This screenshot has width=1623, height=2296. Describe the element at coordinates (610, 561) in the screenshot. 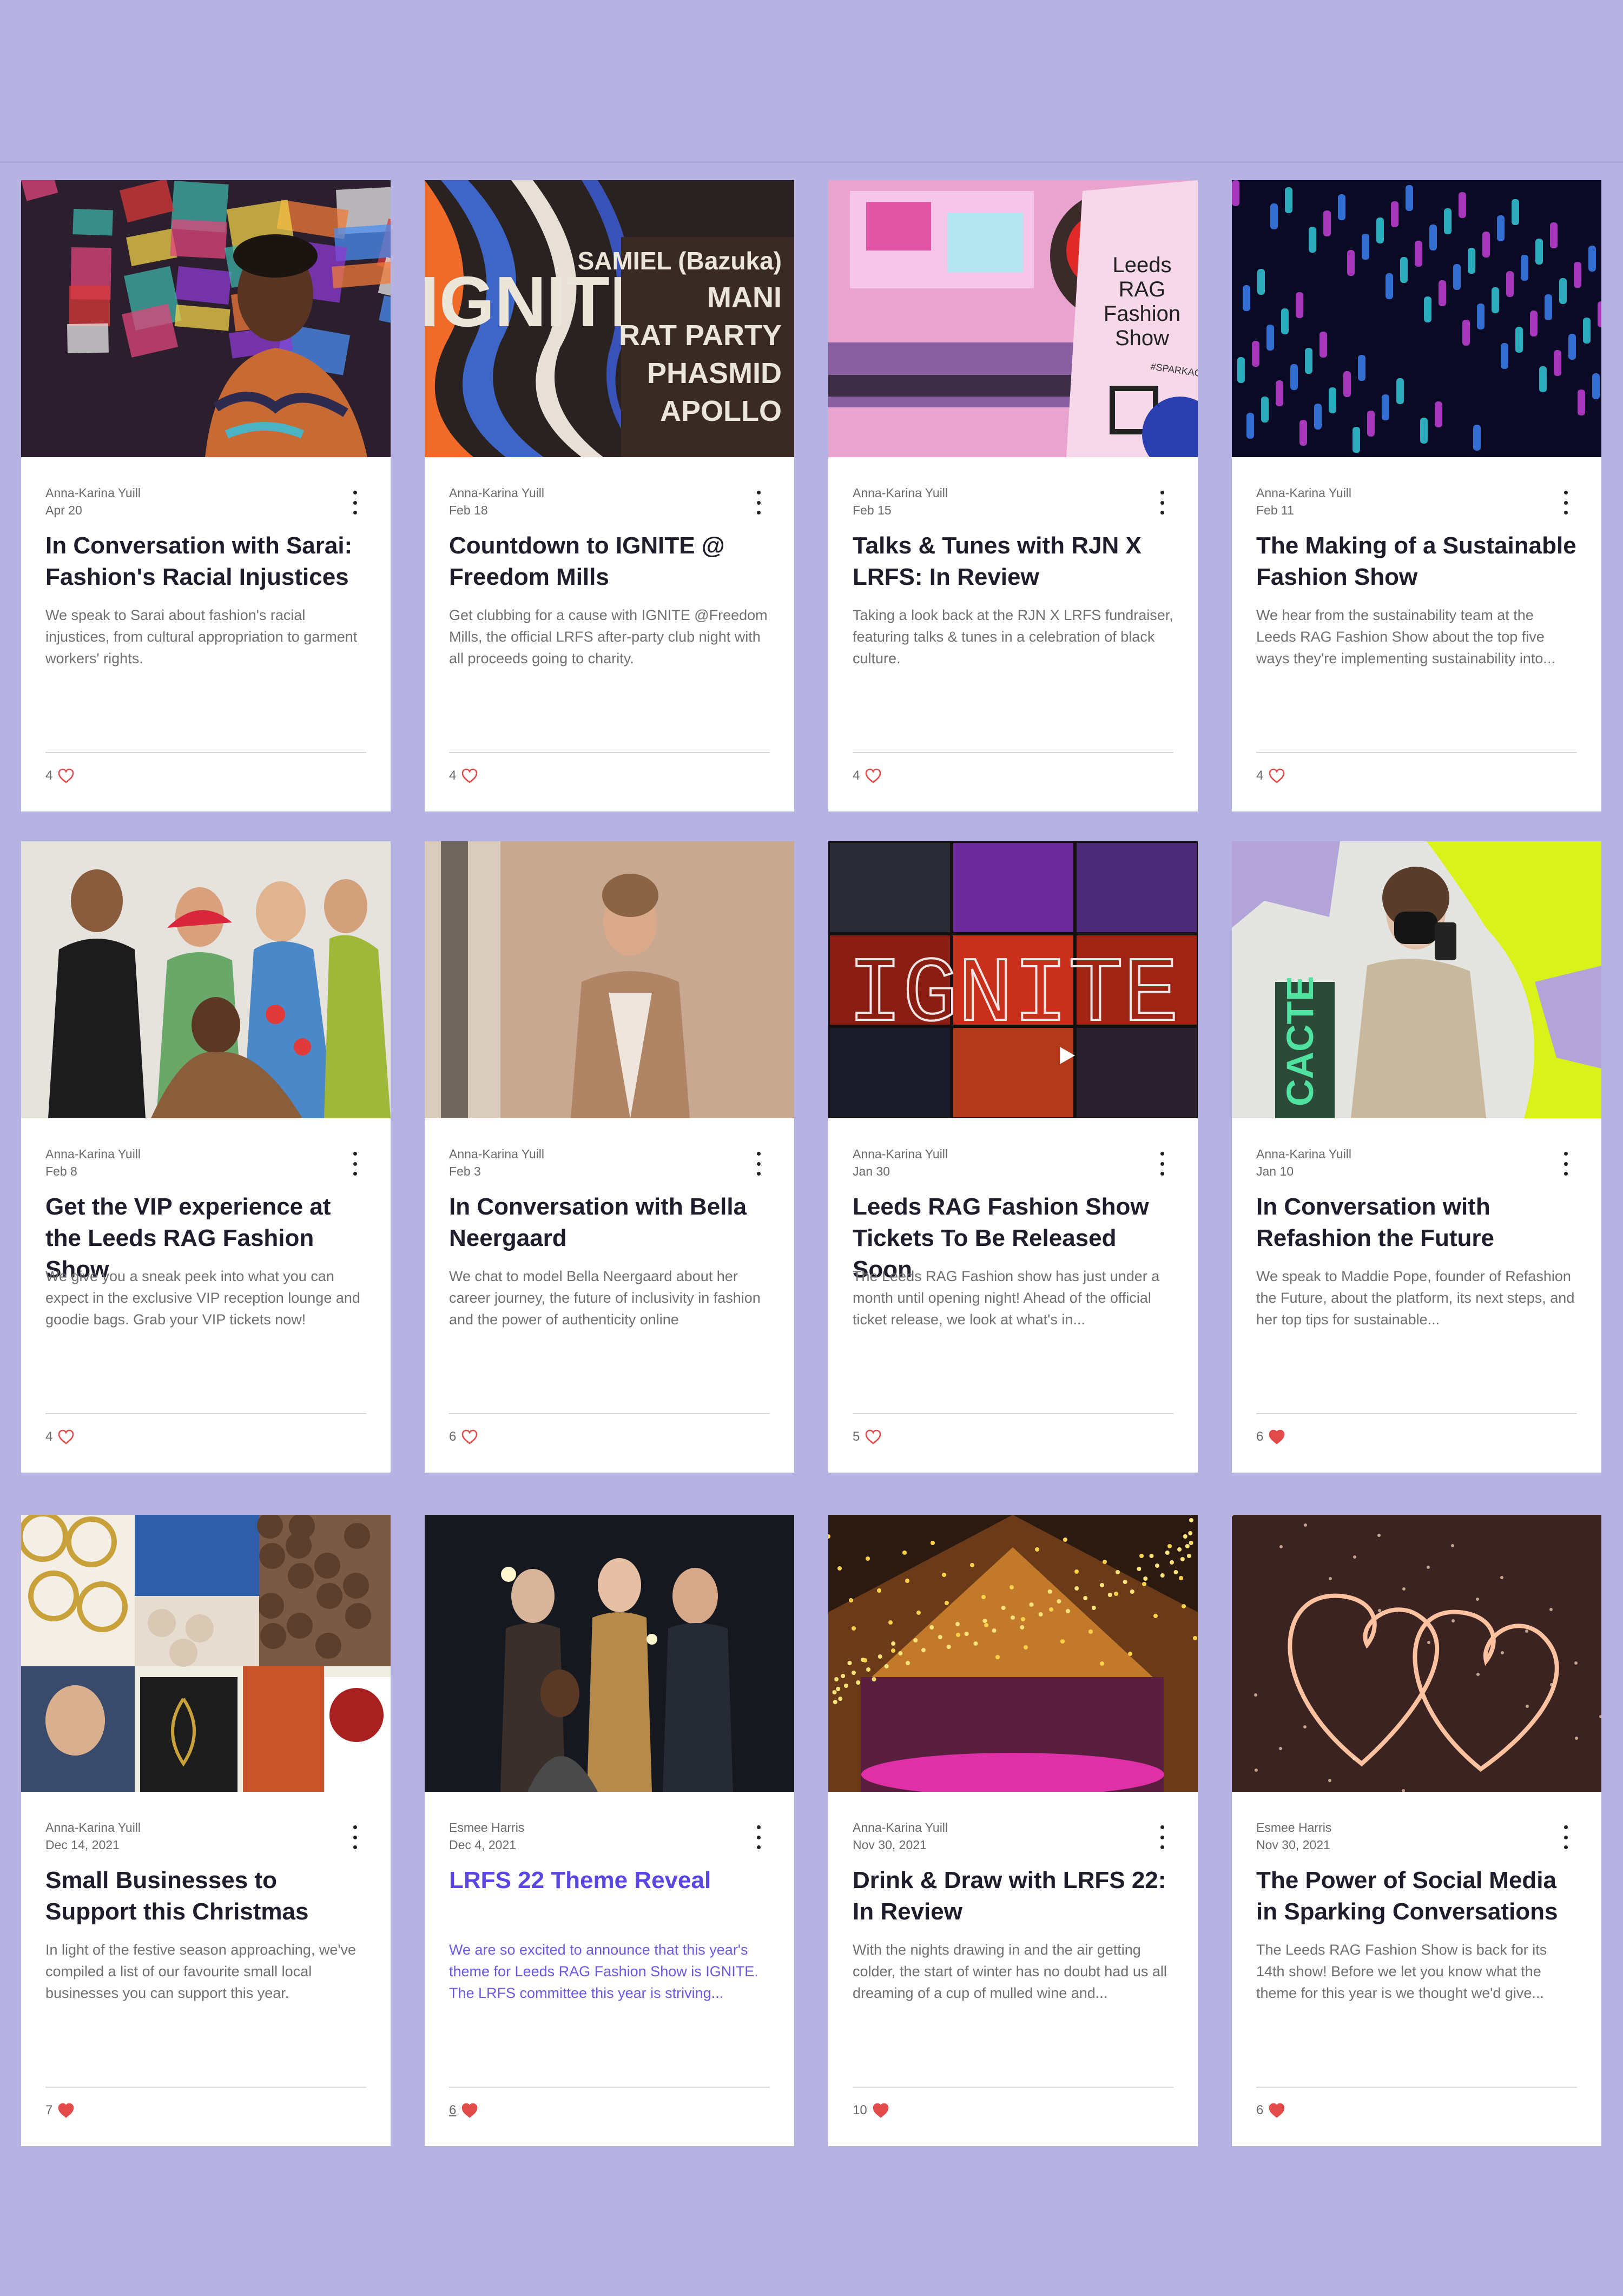

I see `post-title: Countdown to IGNITE @ Freedom Mills` at that location.